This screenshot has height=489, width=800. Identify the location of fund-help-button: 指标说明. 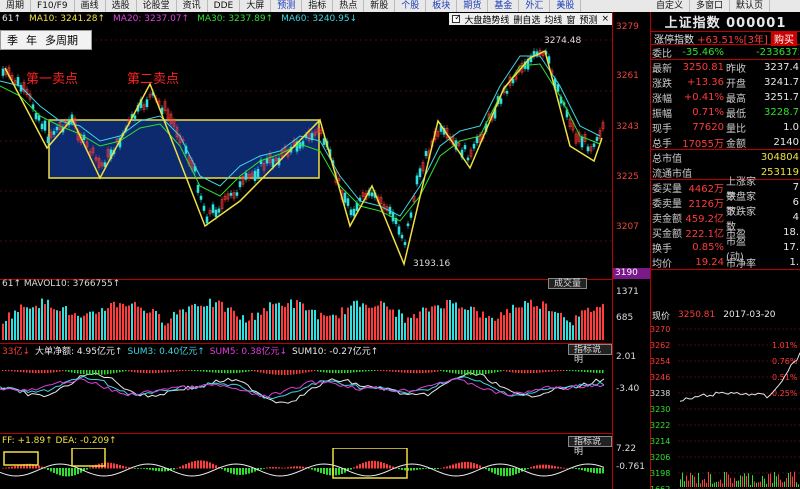
(590, 354).